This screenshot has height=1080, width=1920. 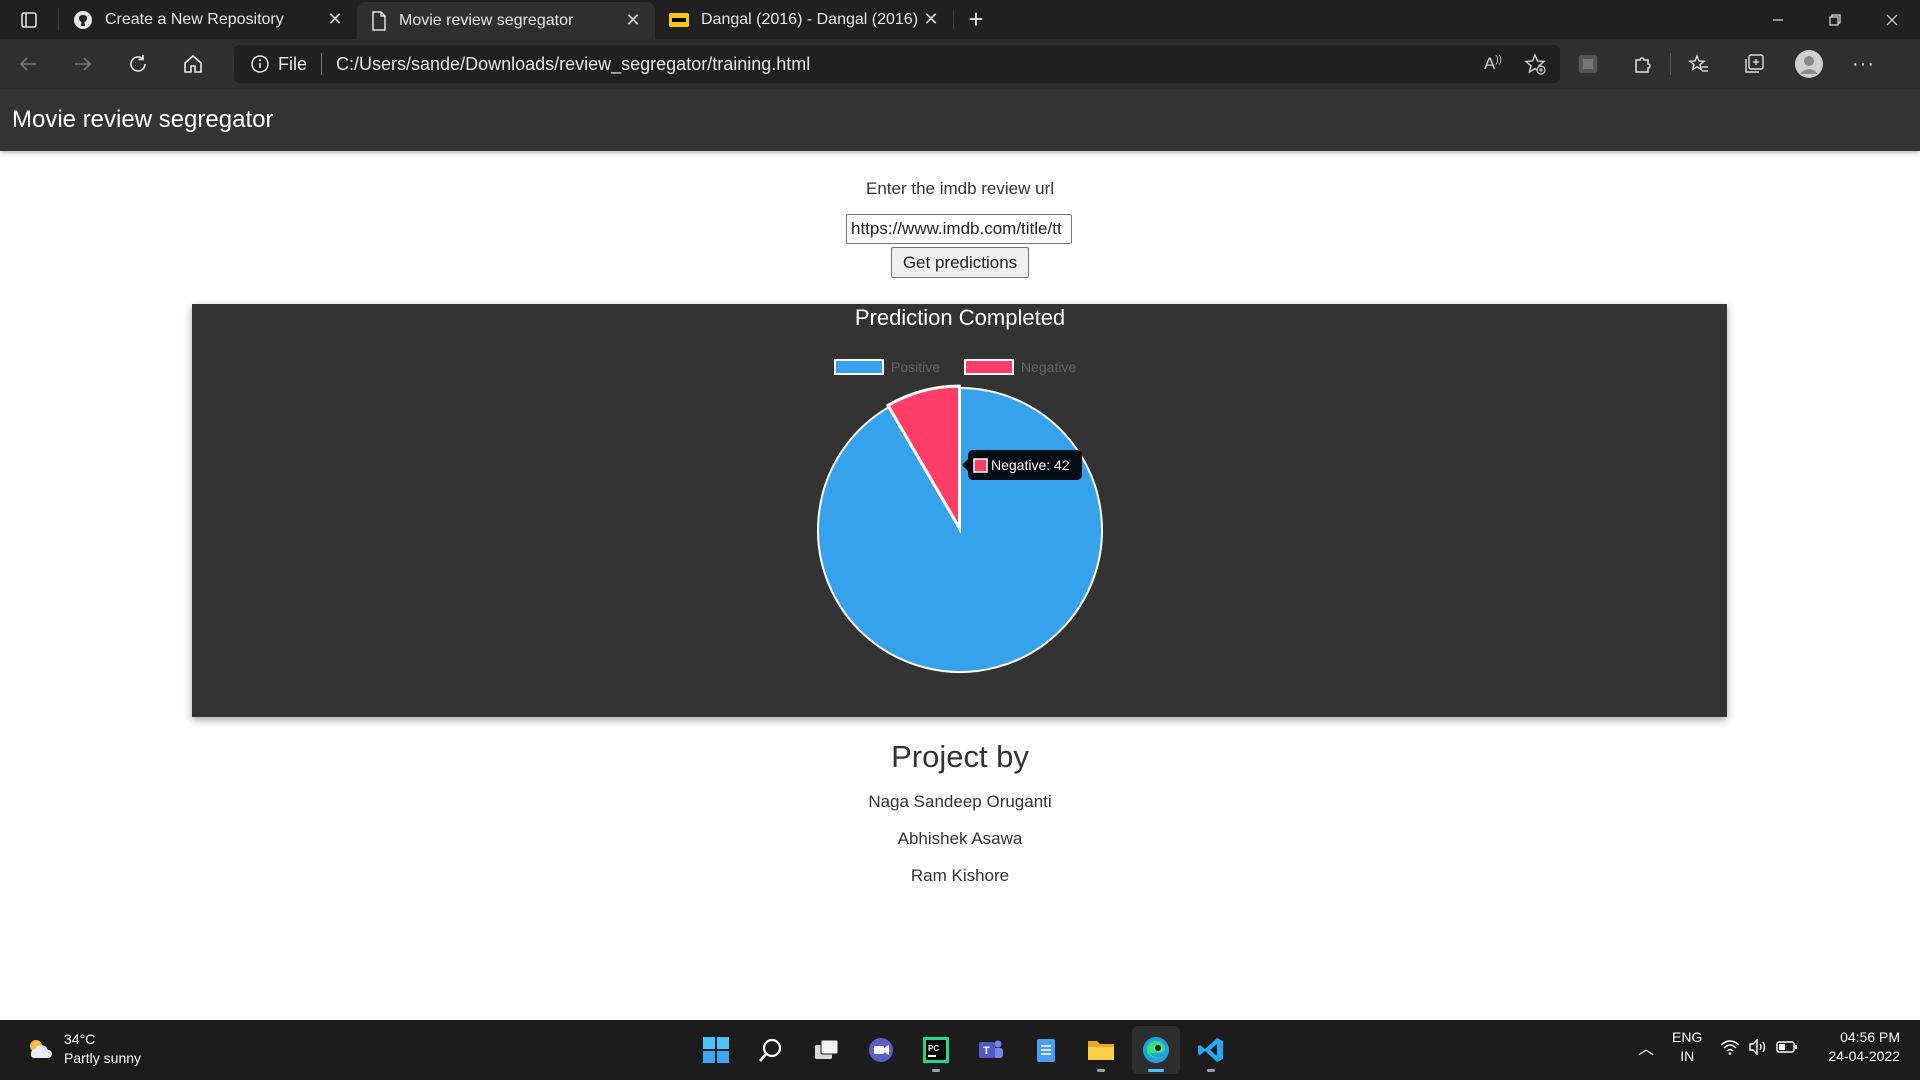 I want to click on tab-create-repository: Create a New Repository ✕, so click(x=208, y=19).